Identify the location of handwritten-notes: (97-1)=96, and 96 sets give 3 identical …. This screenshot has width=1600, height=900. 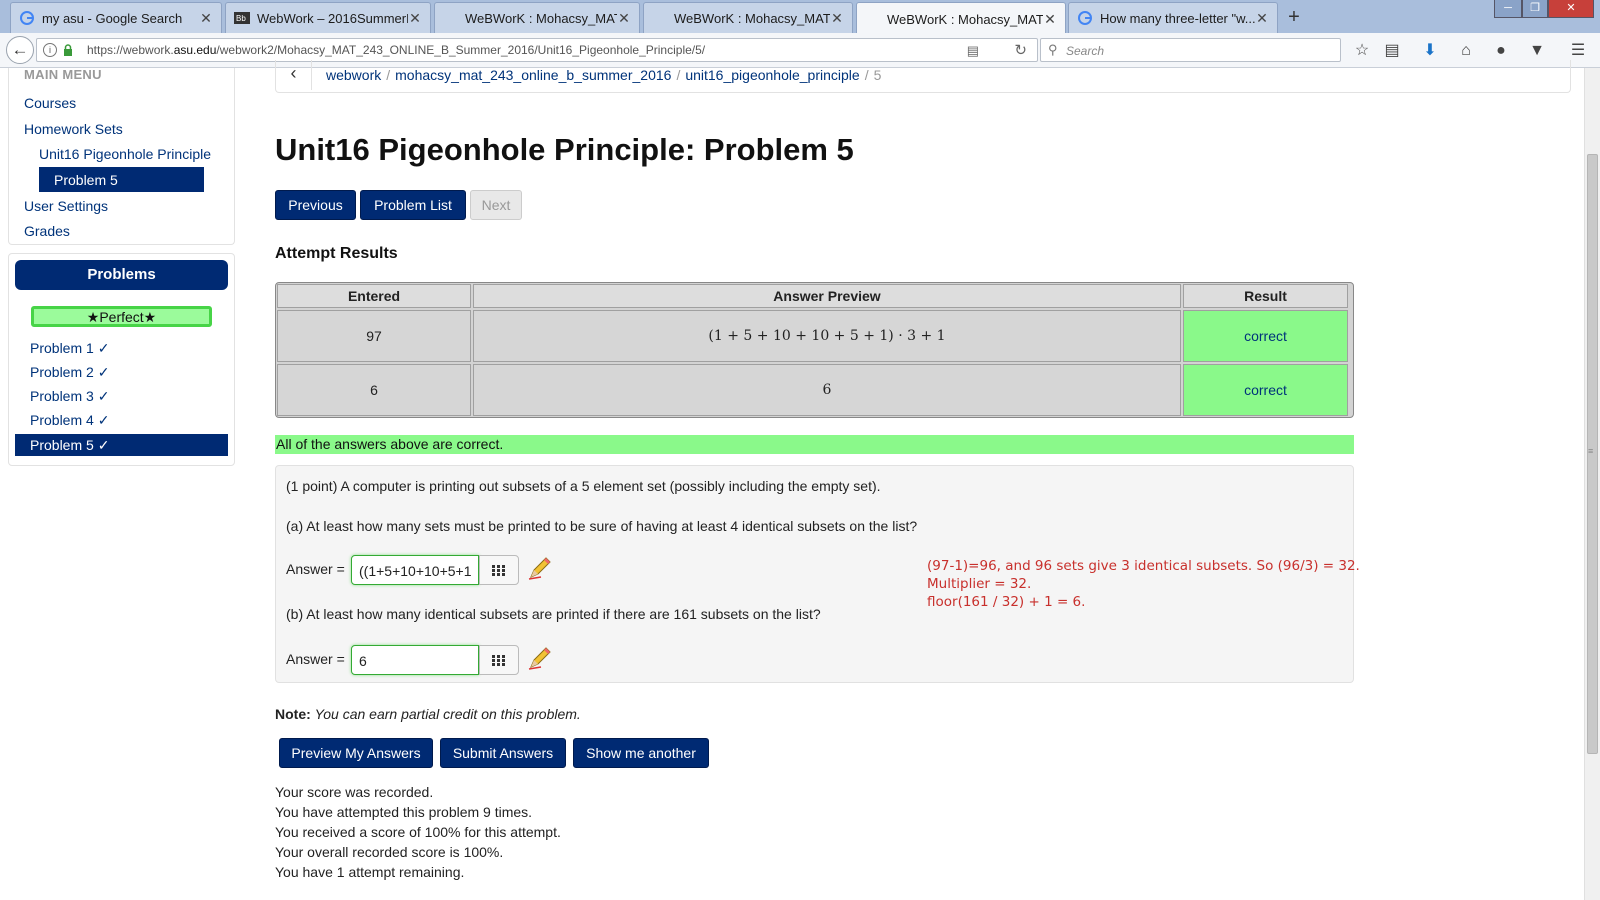
(1143, 584).